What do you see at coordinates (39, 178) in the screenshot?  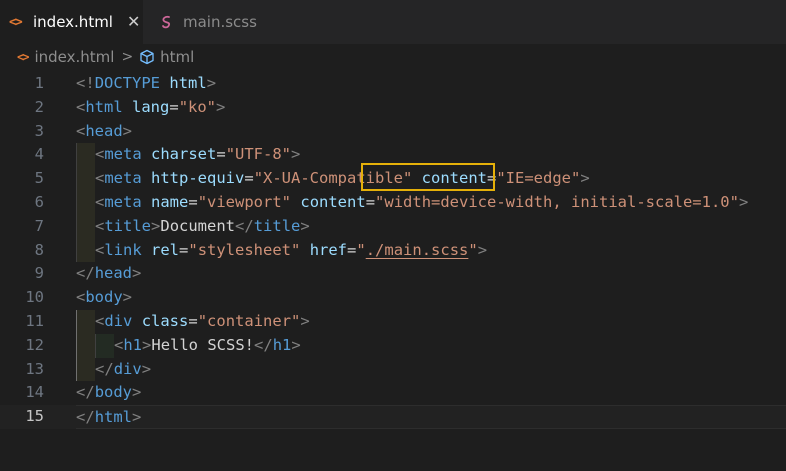 I see `line-number: 5` at bounding box center [39, 178].